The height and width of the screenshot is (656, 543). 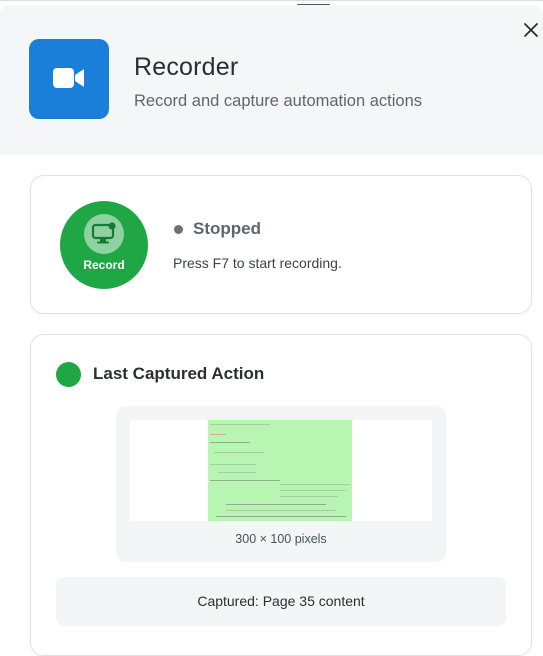 What do you see at coordinates (68, 374) in the screenshot?
I see `capture-indicator-dot` at bounding box center [68, 374].